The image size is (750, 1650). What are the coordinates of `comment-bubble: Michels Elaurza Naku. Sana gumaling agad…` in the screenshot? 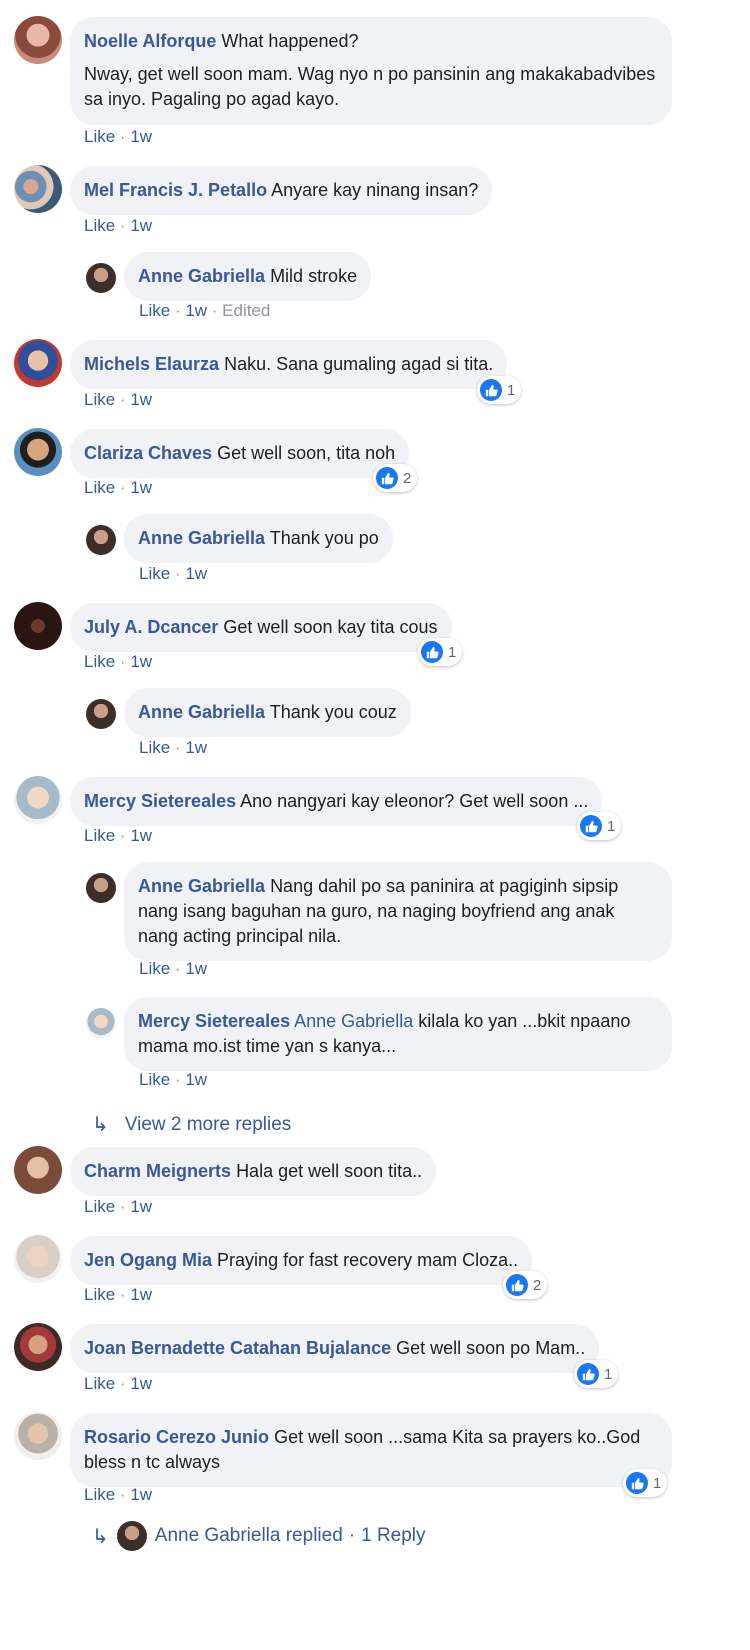 It's located at (289, 364).